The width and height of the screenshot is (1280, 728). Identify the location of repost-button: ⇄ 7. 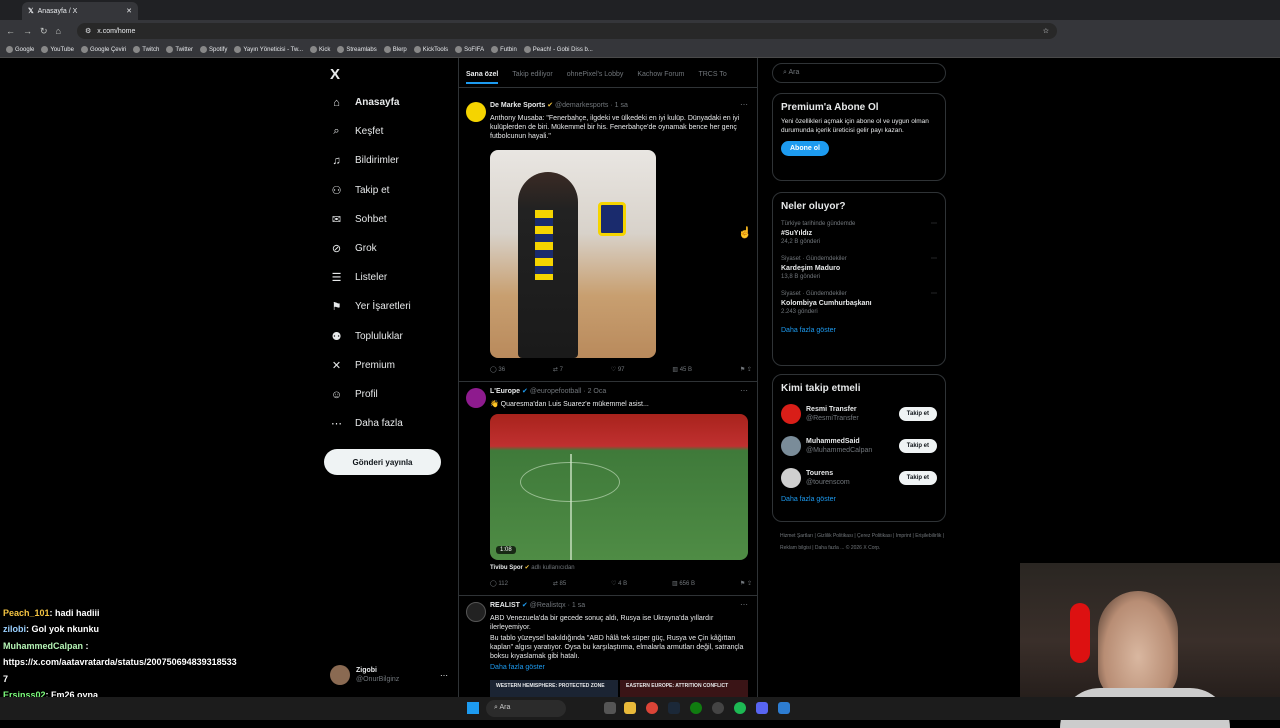
(558, 369).